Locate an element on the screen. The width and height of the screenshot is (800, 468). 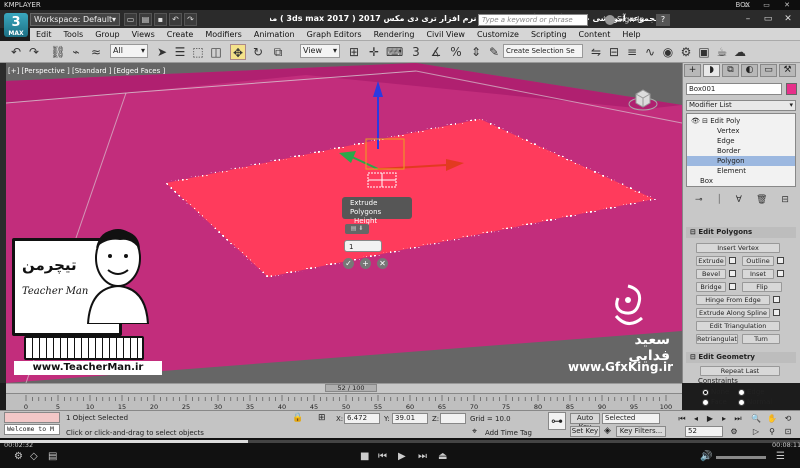
object-name-field: Box001 is located at coordinates (734, 89).